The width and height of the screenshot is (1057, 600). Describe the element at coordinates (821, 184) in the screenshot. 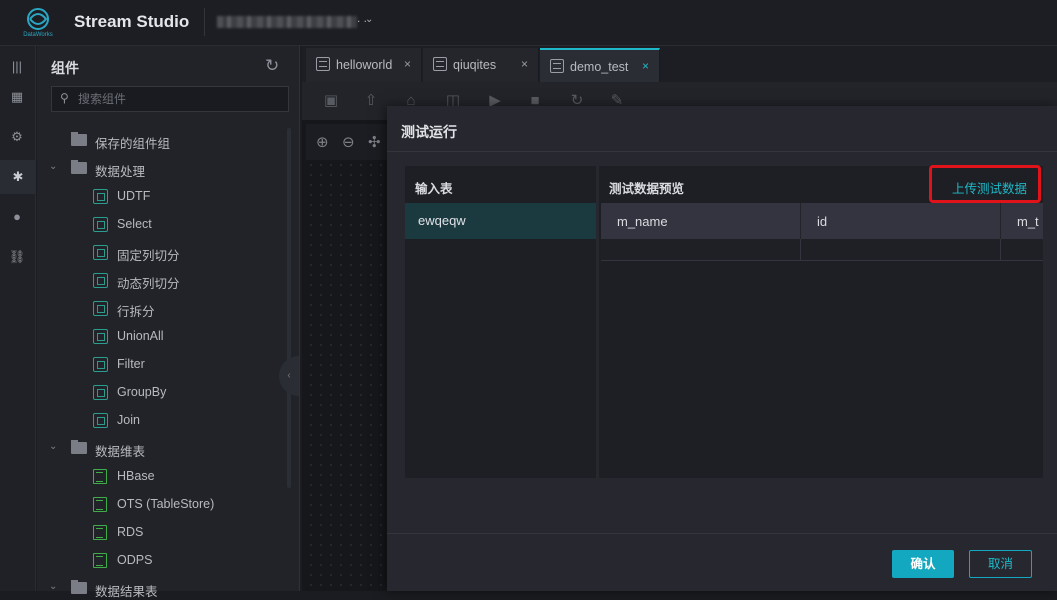

I see `preview-header: 测试数据预览 上传测试数据` at that location.